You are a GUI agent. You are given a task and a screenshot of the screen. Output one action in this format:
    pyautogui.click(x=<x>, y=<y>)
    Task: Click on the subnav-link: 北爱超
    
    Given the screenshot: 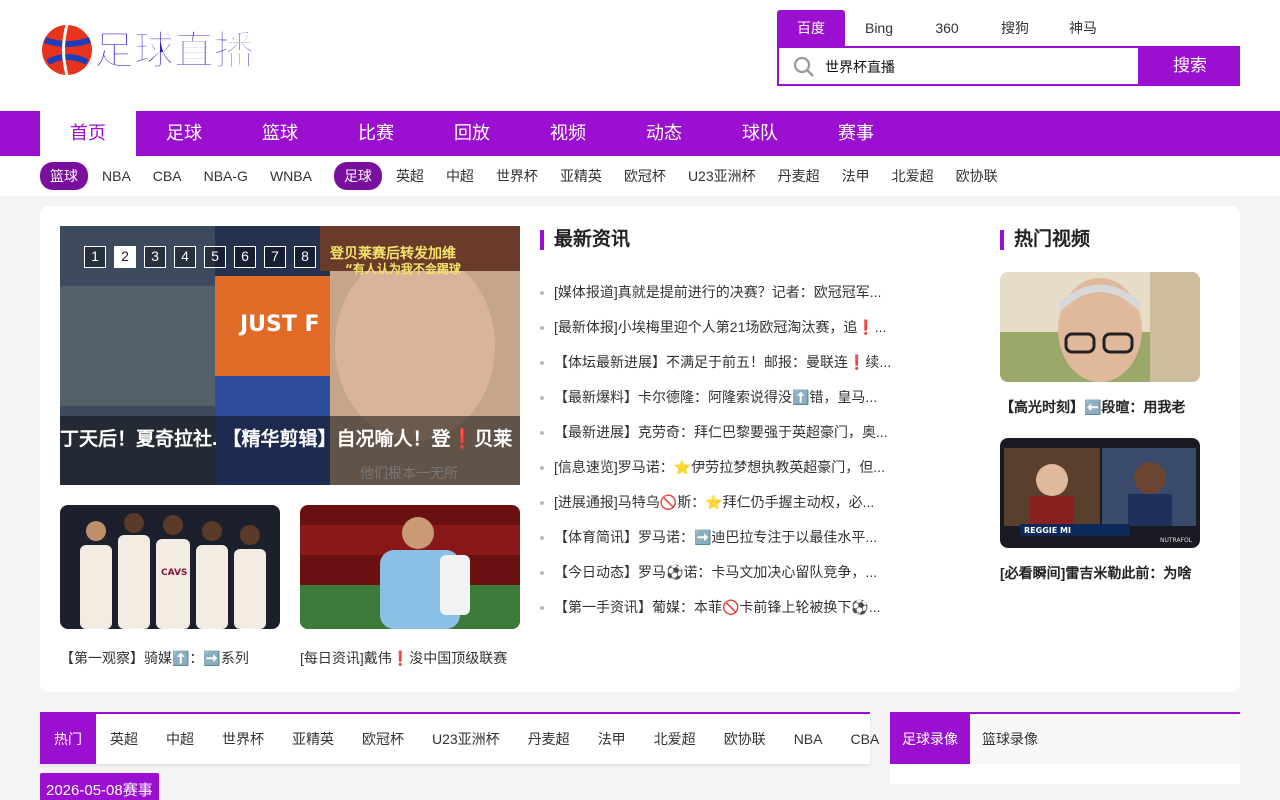 What is the action you would take?
    pyautogui.click(x=913, y=176)
    